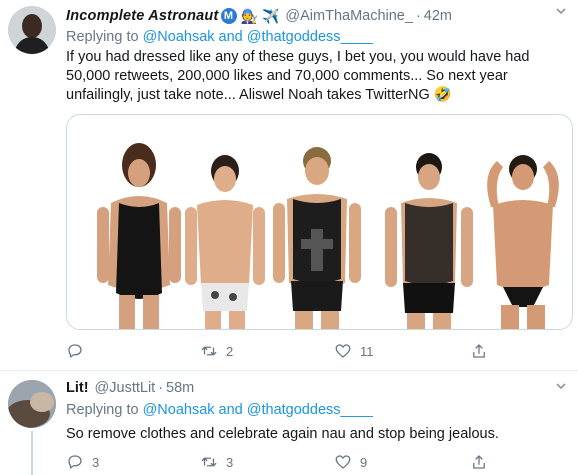 This screenshot has height=475, width=578. Describe the element at coordinates (354, 351) in the screenshot. I see `like-button: 11` at that location.